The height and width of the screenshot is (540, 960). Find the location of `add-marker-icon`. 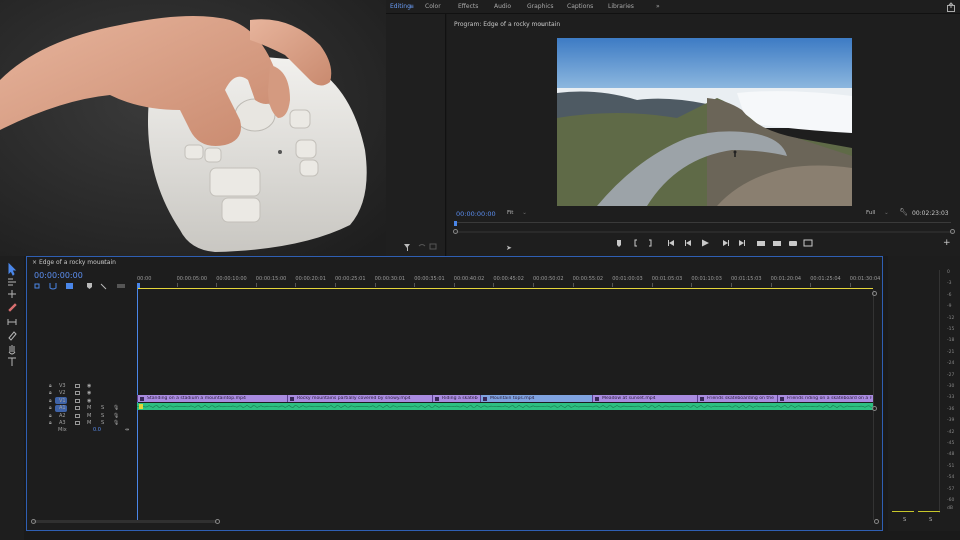

add-marker-icon is located at coordinates (89, 286).